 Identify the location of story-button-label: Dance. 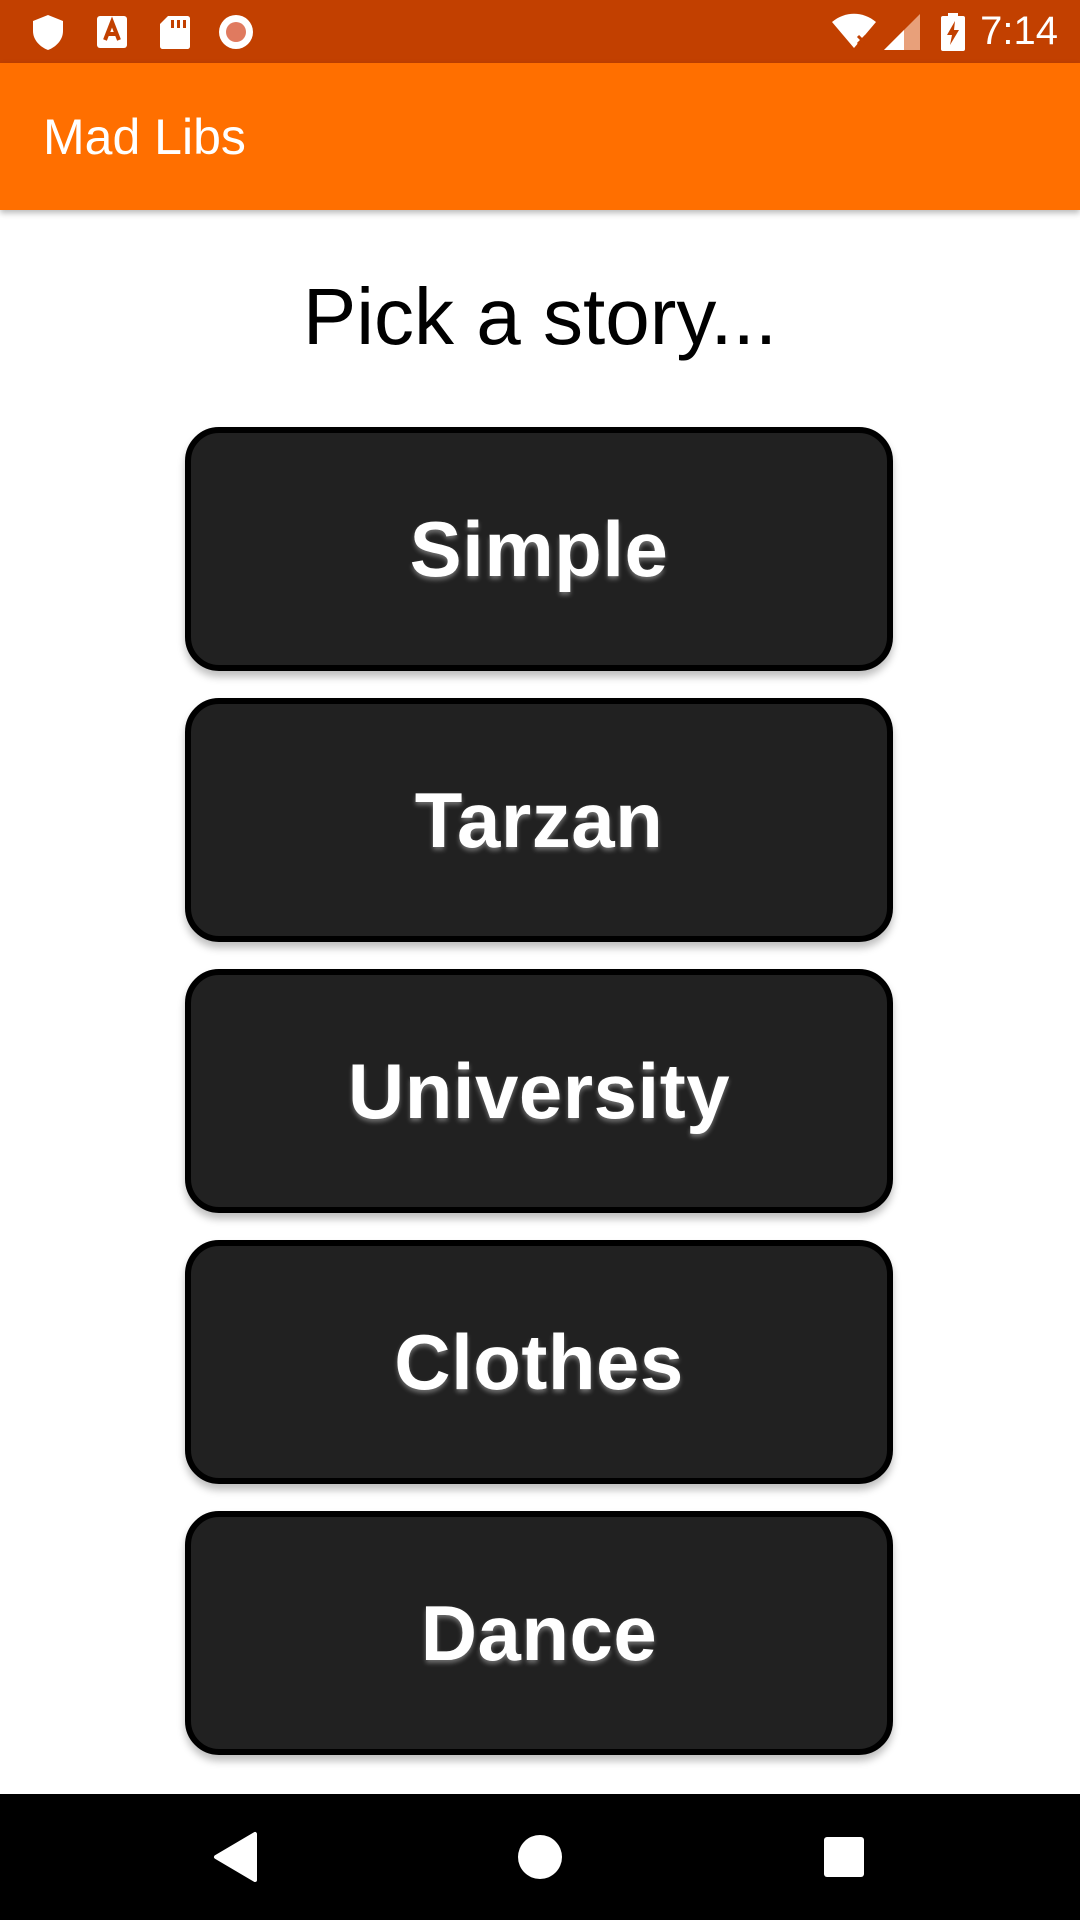
(539, 1632).